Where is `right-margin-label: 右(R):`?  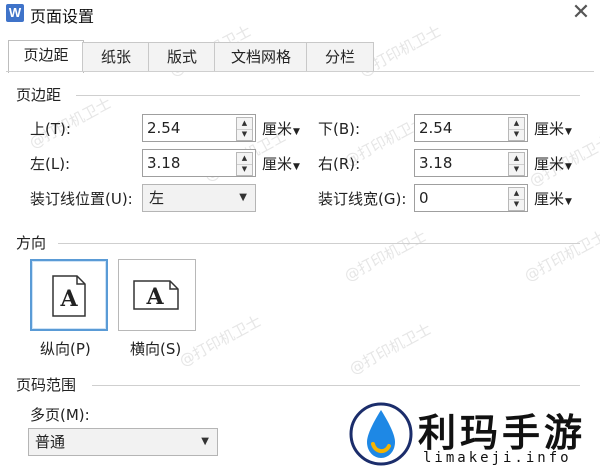
right-margin-label: 右(R): is located at coordinates (339, 164).